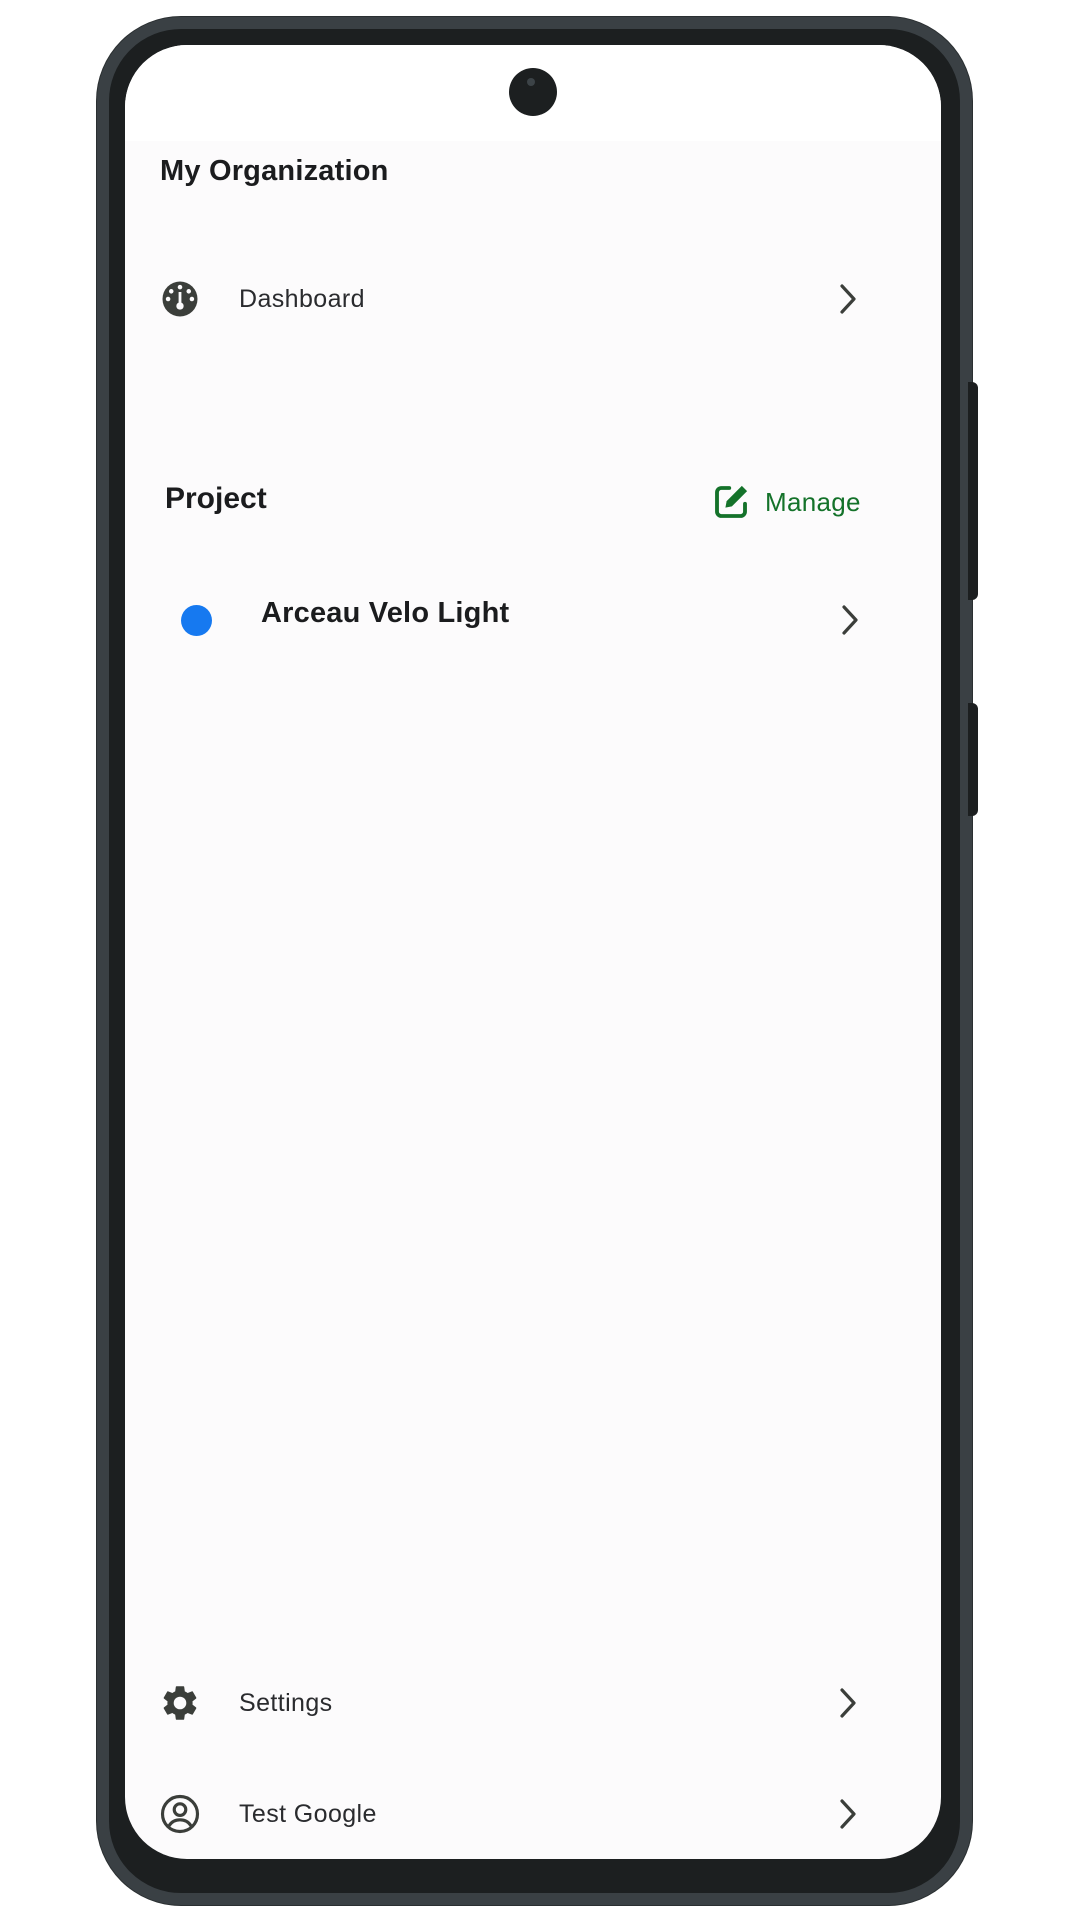  I want to click on project-section-heading: Project, so click(216, 498).